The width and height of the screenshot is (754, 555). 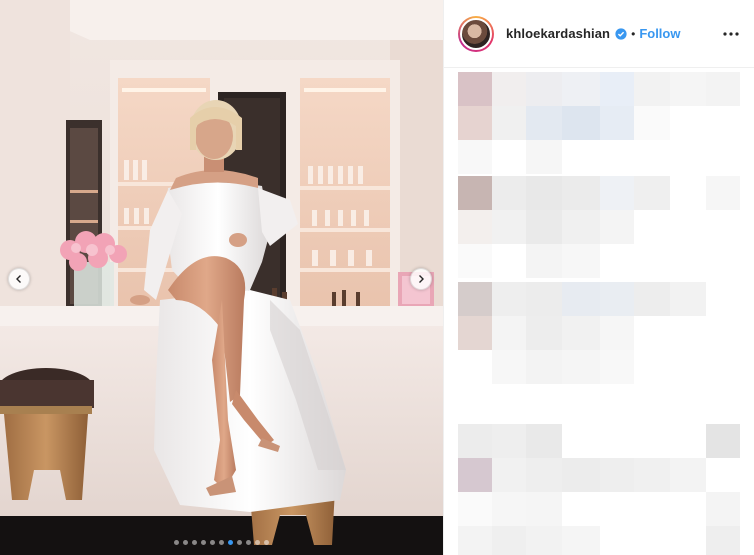 I want to click on avatar-image, so click(x=476, y=33).